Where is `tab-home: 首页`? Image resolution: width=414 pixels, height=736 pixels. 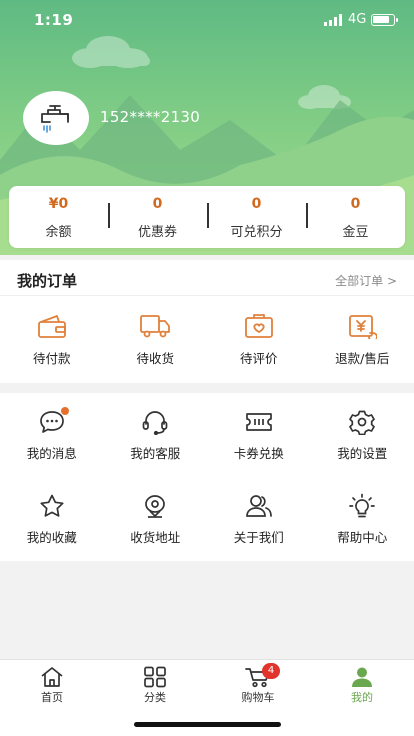
tab-home: 首页 is located at coordinates (52, 685).